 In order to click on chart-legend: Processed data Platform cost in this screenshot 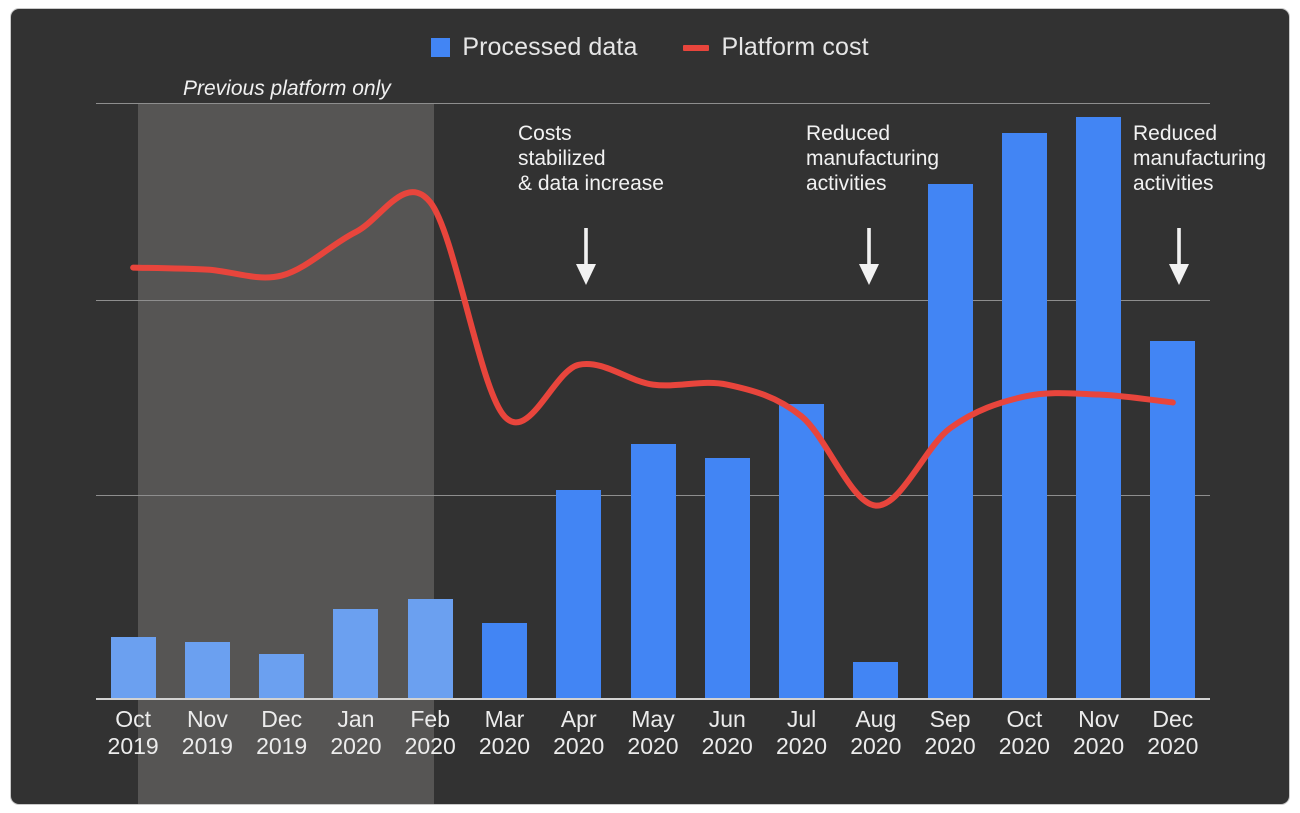, I will do `click(650, 47)`.